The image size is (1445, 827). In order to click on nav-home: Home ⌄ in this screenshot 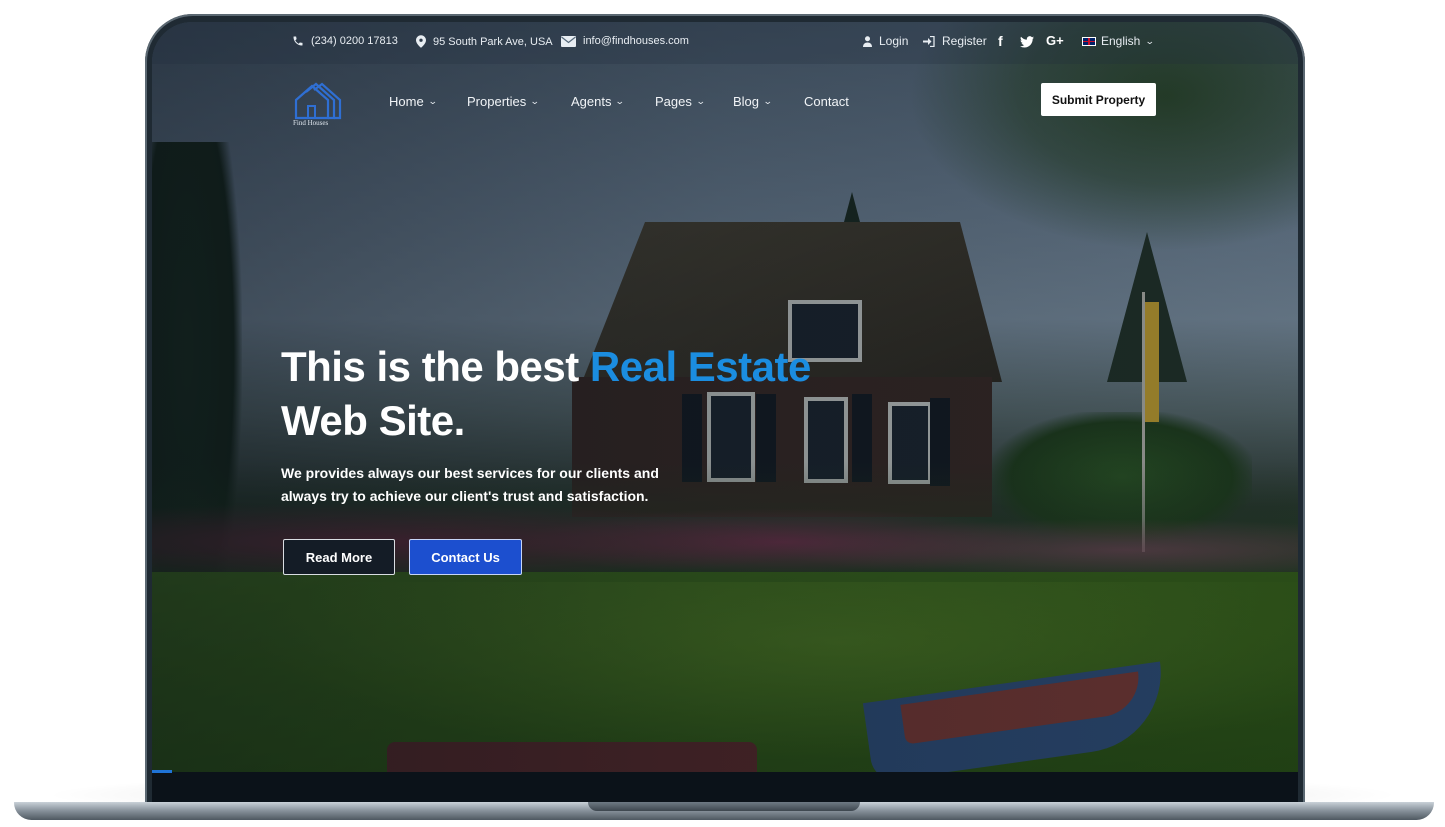, I will do `click(413, 101)`.